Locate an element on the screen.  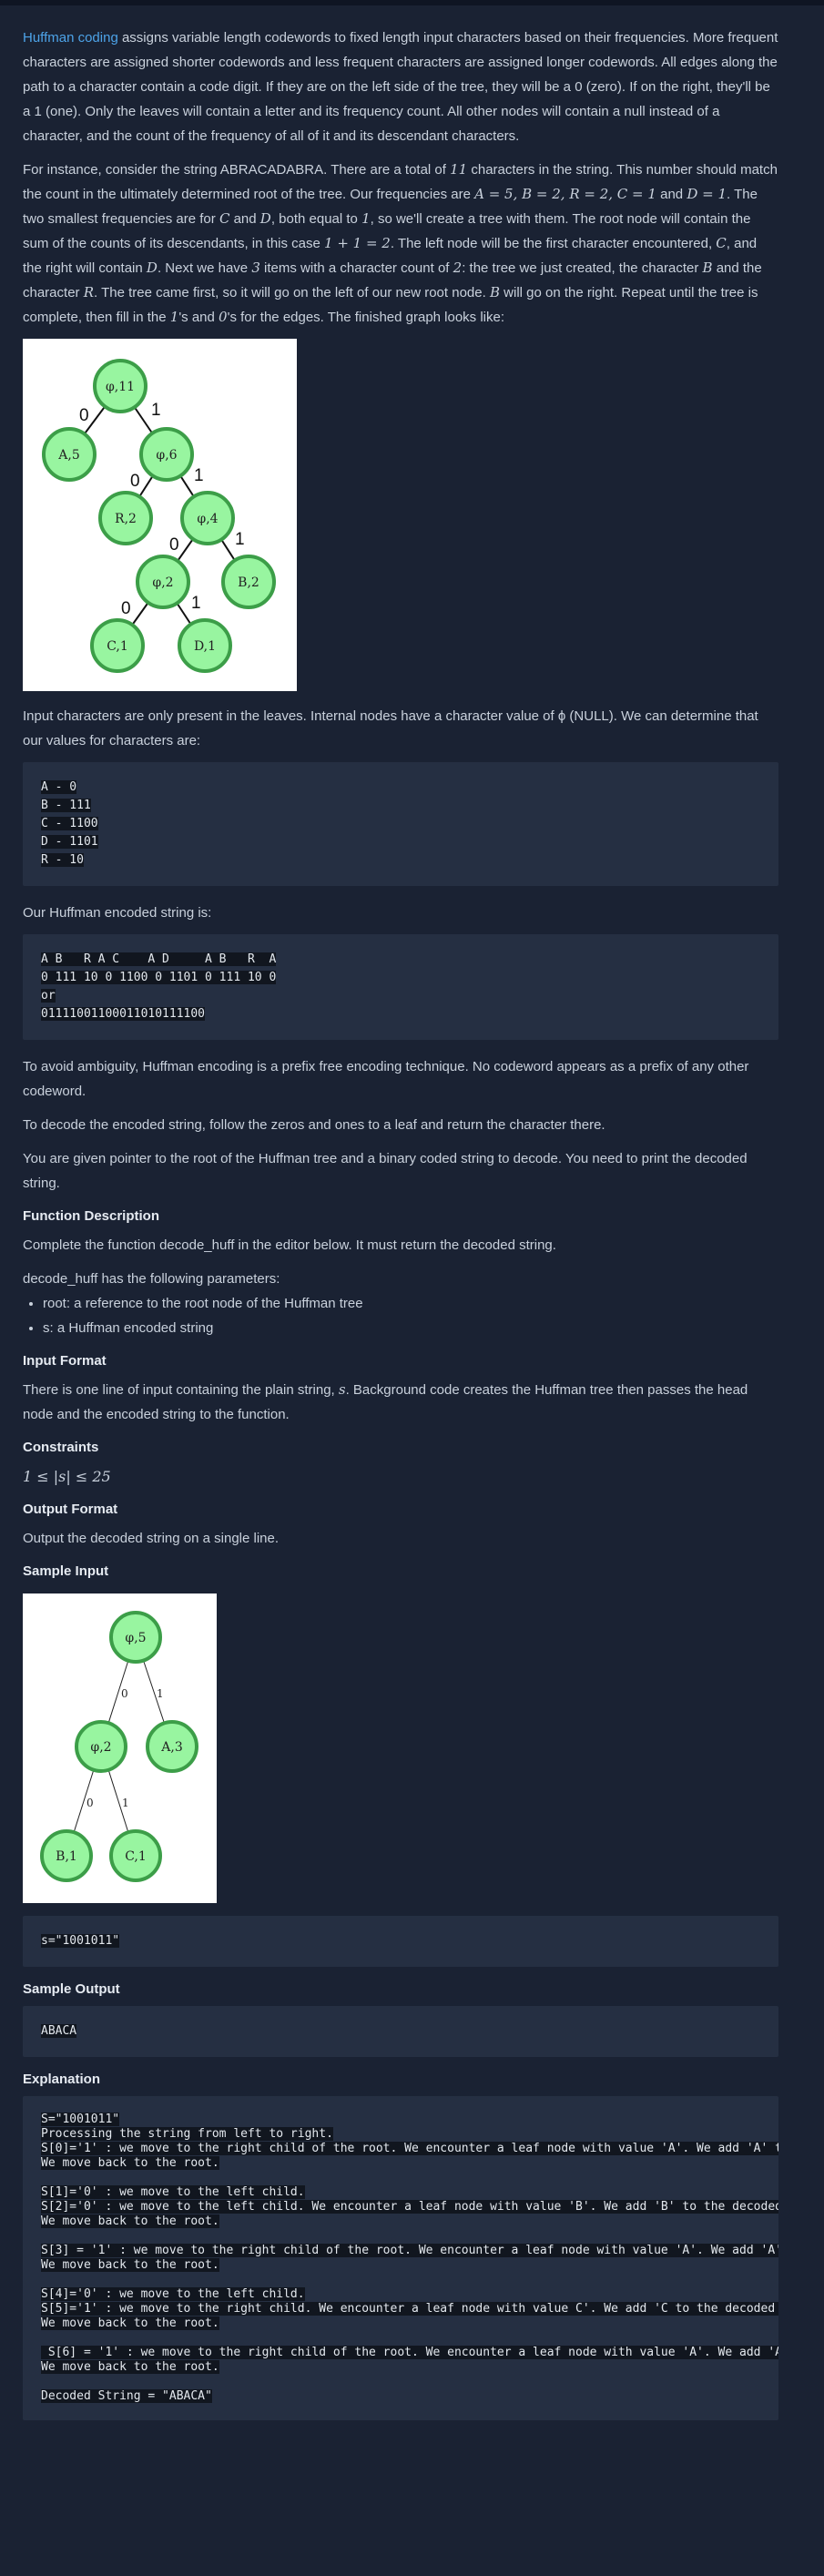
svg-text: B,1 is located at coordinates (66, 1856).